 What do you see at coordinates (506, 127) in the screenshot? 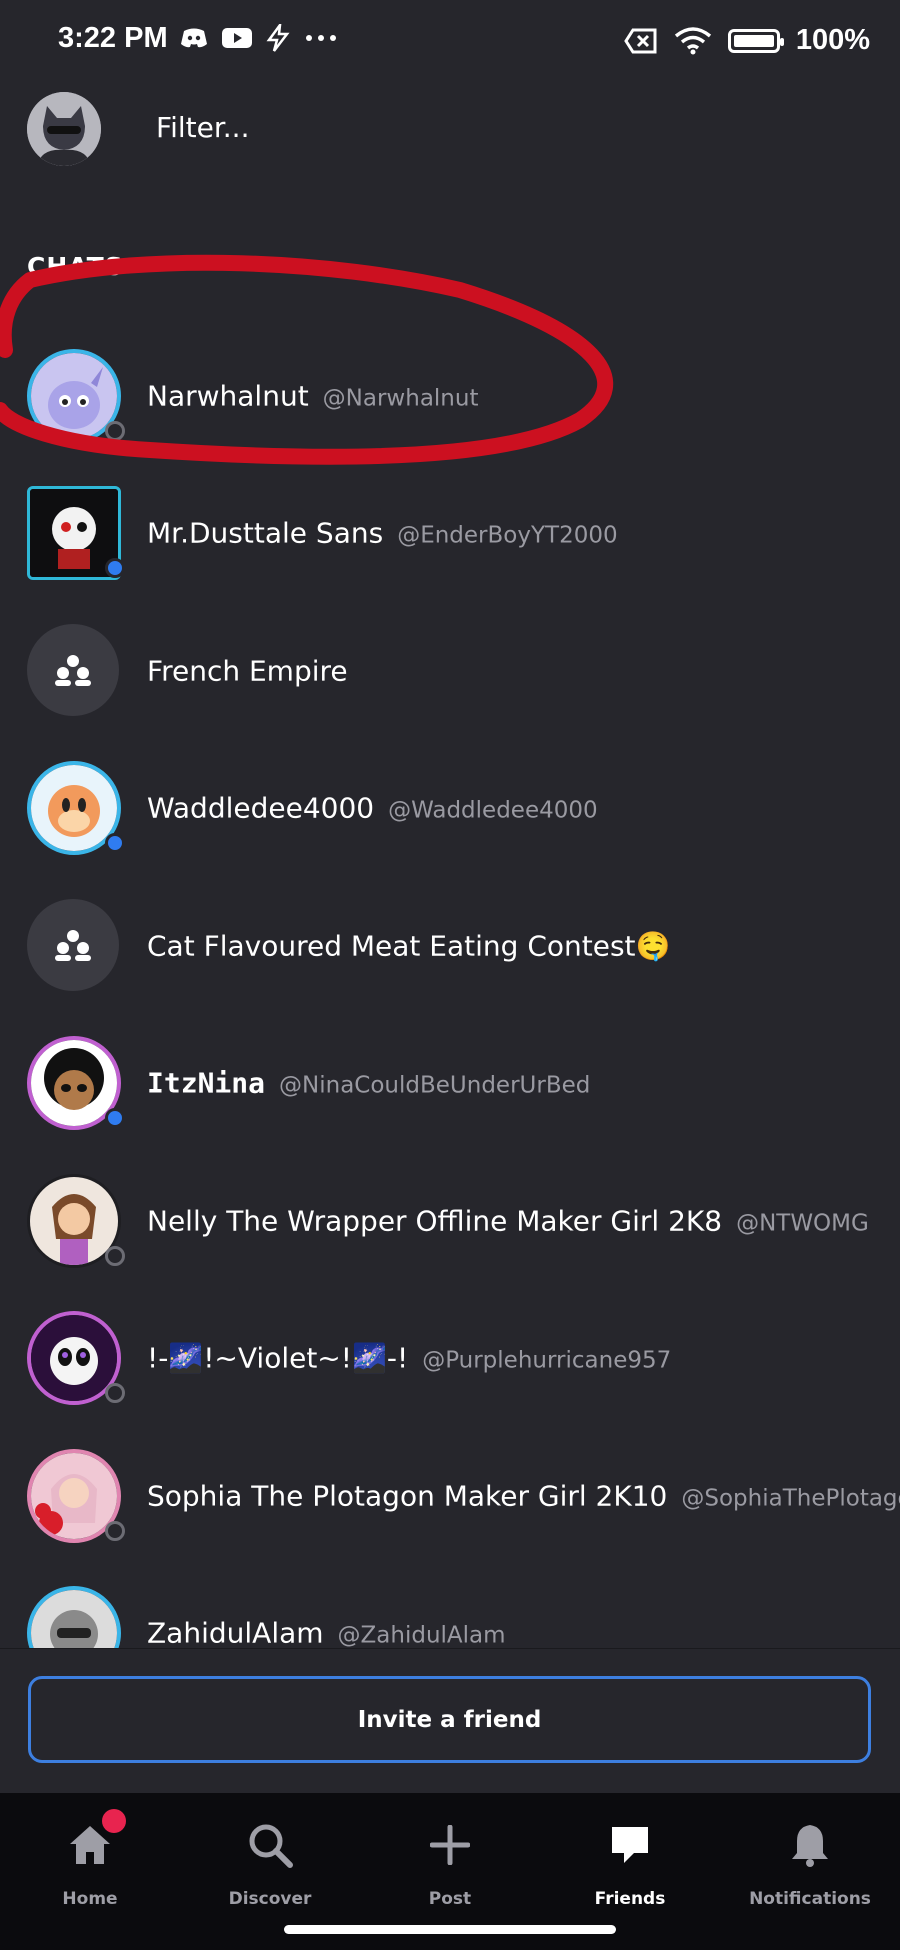
I see `filter-input` at bounding box center [506, 127].